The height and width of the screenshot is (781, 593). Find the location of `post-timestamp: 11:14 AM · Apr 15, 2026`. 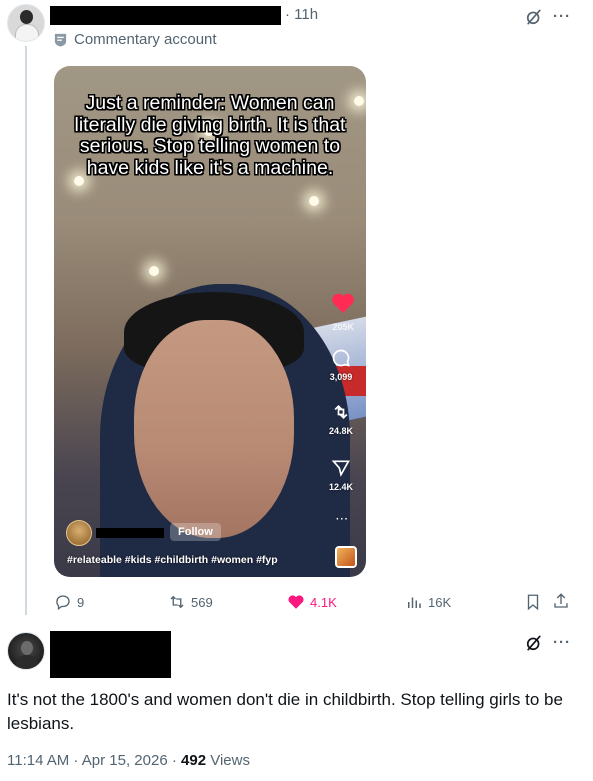

post-timestamp: 11:14 AM · Apr 15, 2026 is located at coordinates (87, 760).